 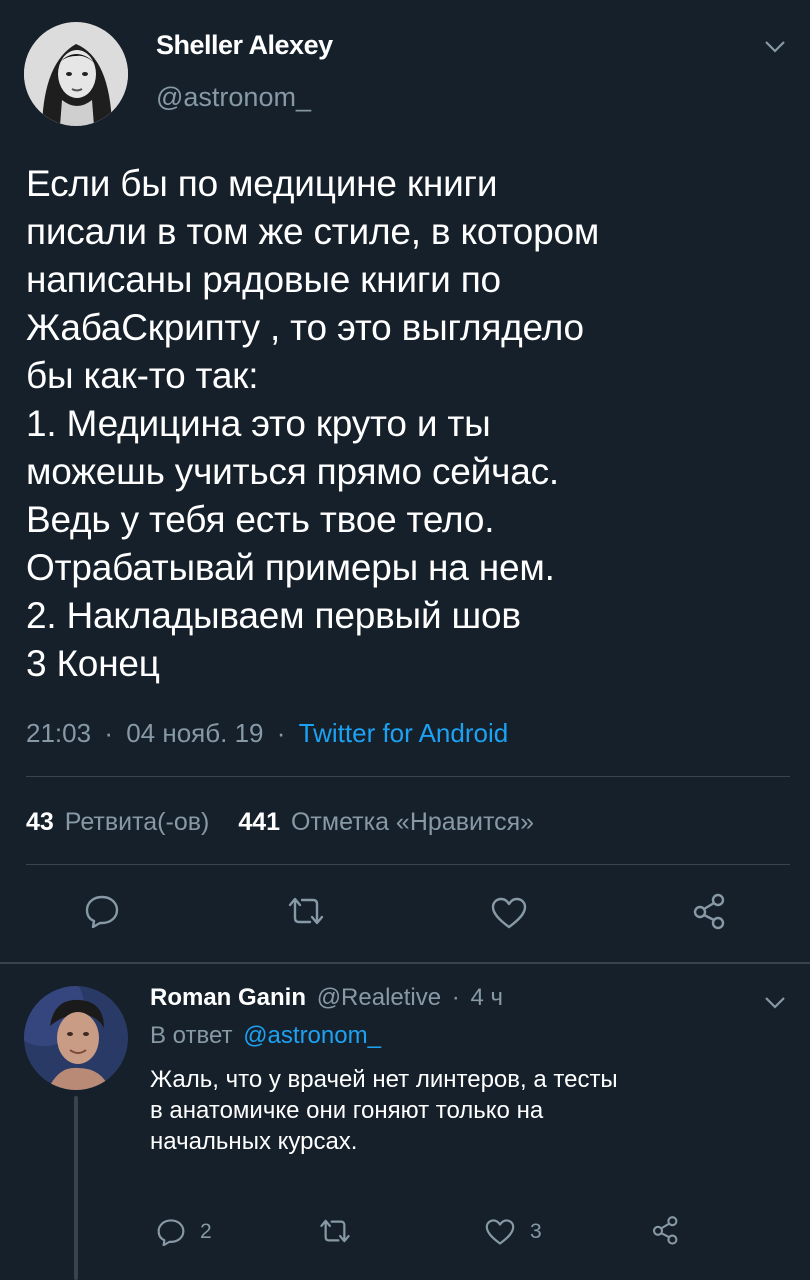 I want to click on thread-connector-line, so click(x=76, y=1188).